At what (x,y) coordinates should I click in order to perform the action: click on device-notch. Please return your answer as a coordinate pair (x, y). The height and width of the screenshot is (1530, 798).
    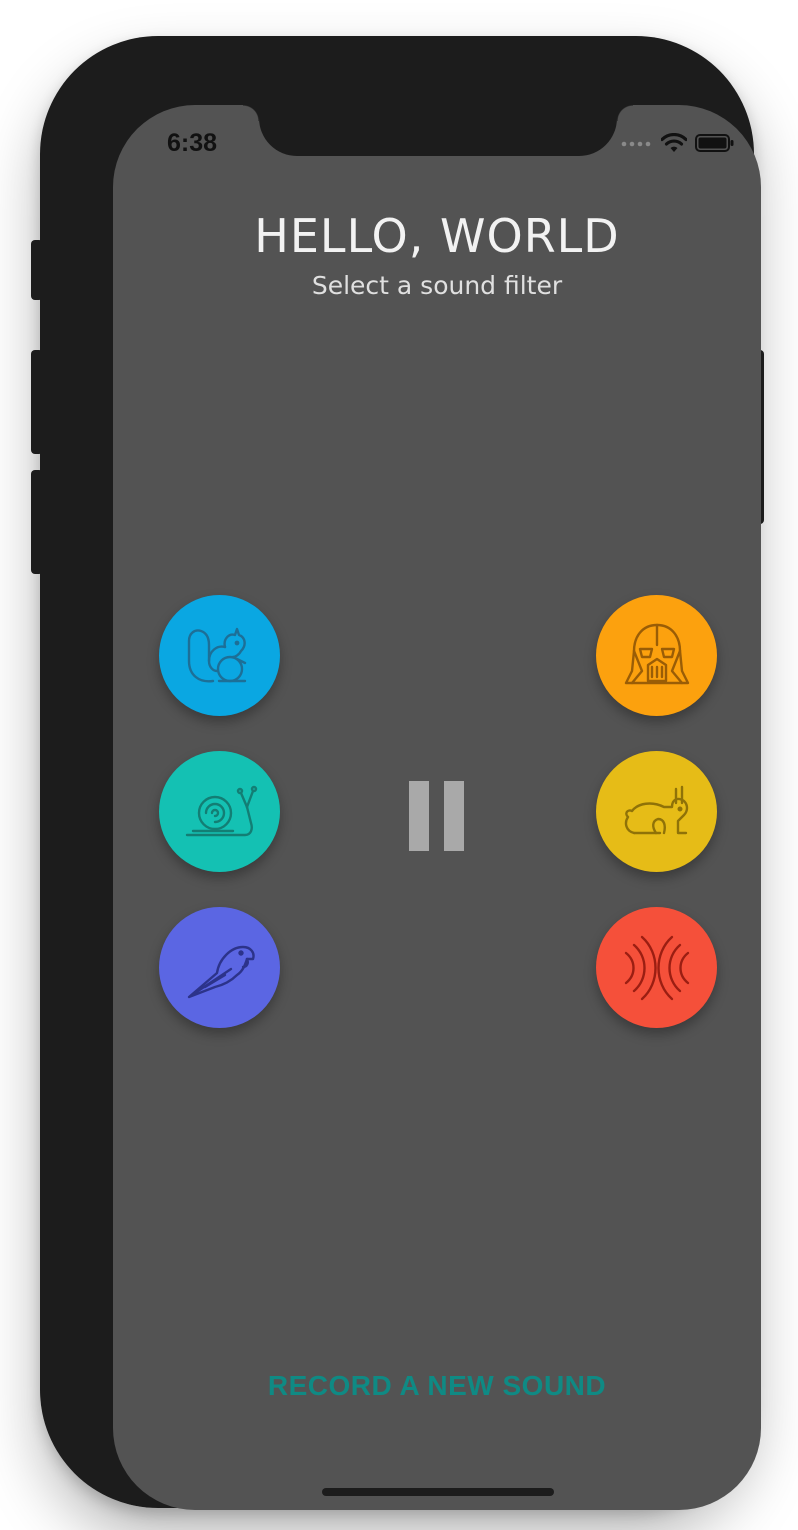
    Looking at the image, I should click on (438, 130).